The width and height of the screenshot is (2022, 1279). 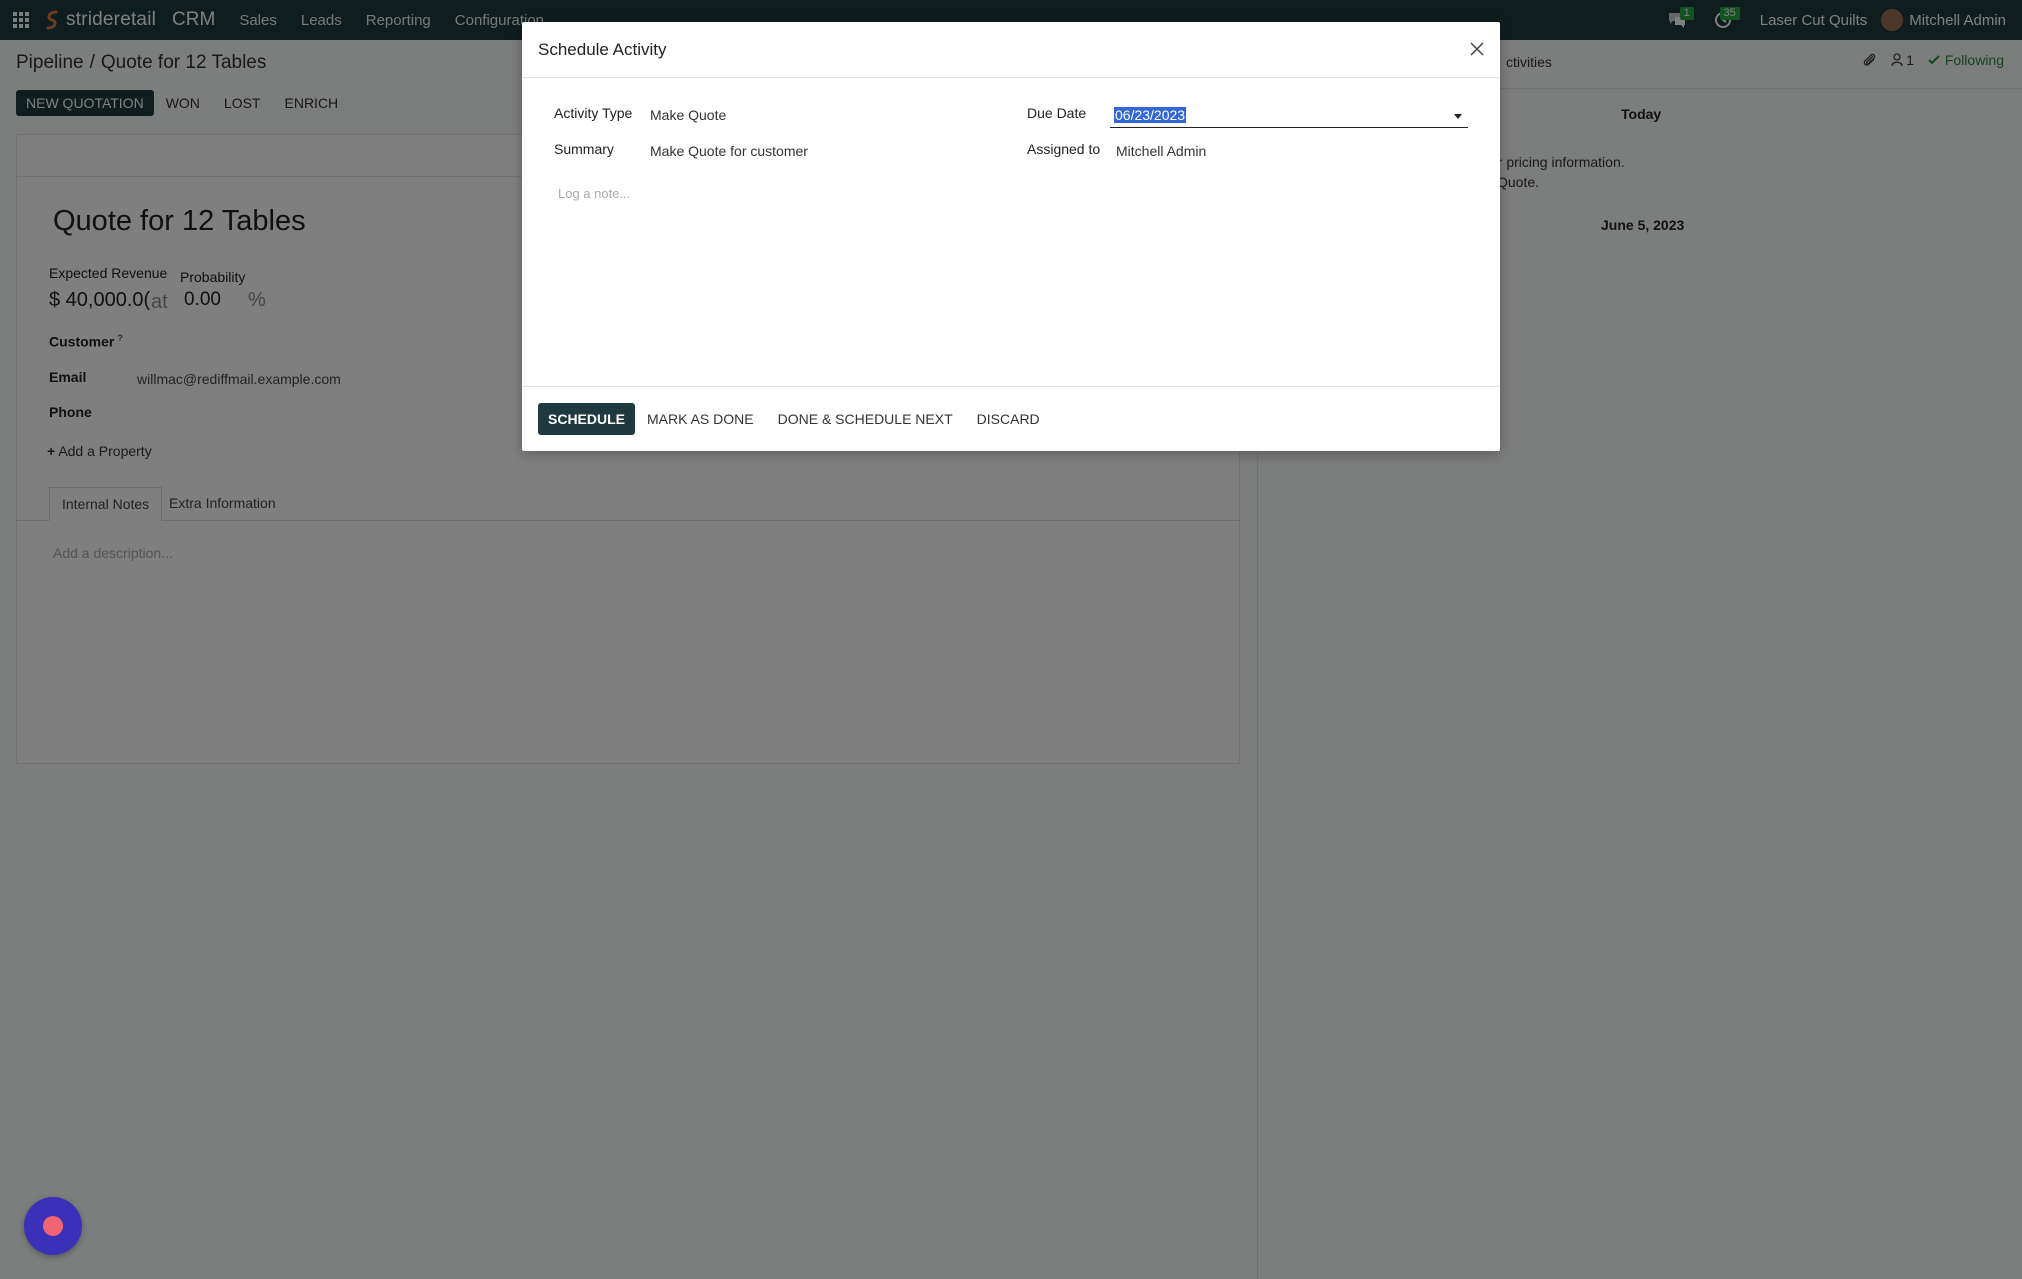 I want to click on due-date-input: 06/23/2023, so click(x=1289, y=116).